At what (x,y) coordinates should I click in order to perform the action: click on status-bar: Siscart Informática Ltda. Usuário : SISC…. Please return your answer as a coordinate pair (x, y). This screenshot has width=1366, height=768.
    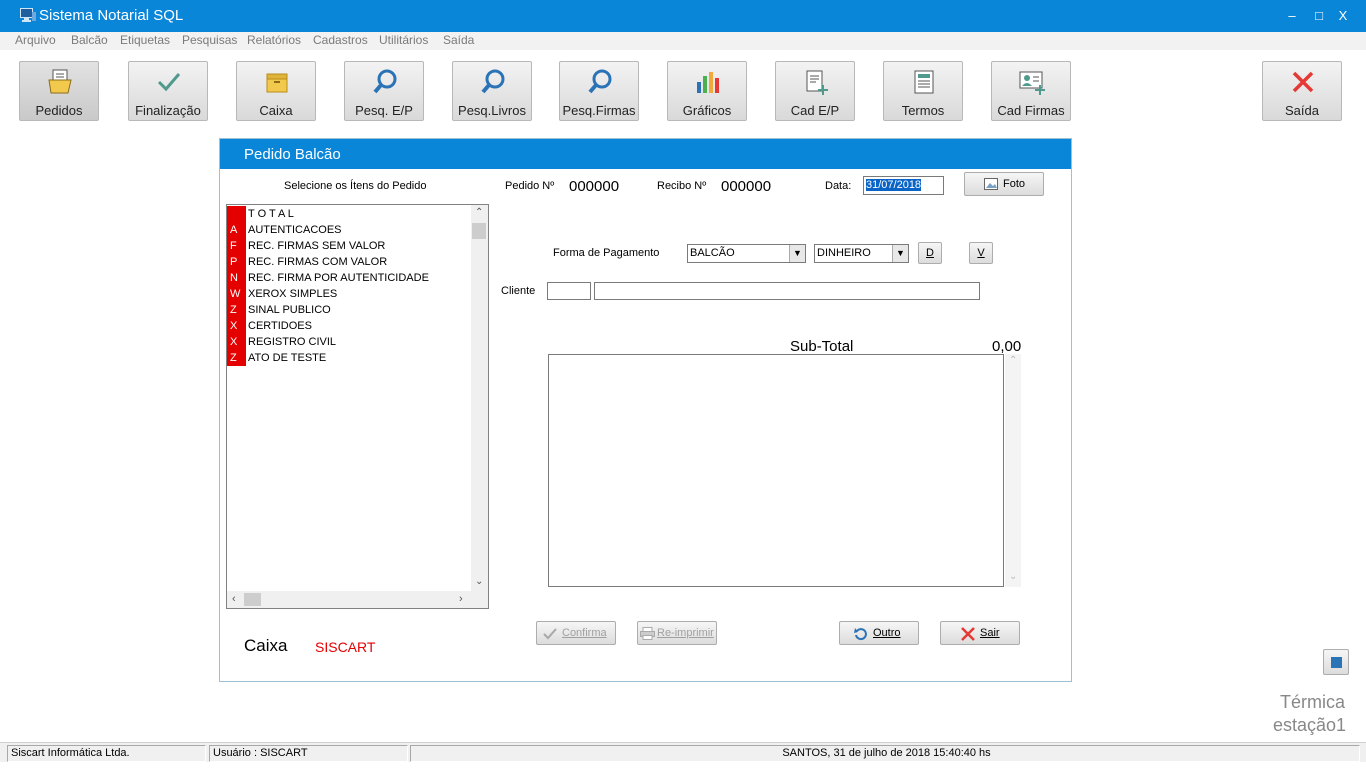
    Looking at the image, I should click on (683, 752).